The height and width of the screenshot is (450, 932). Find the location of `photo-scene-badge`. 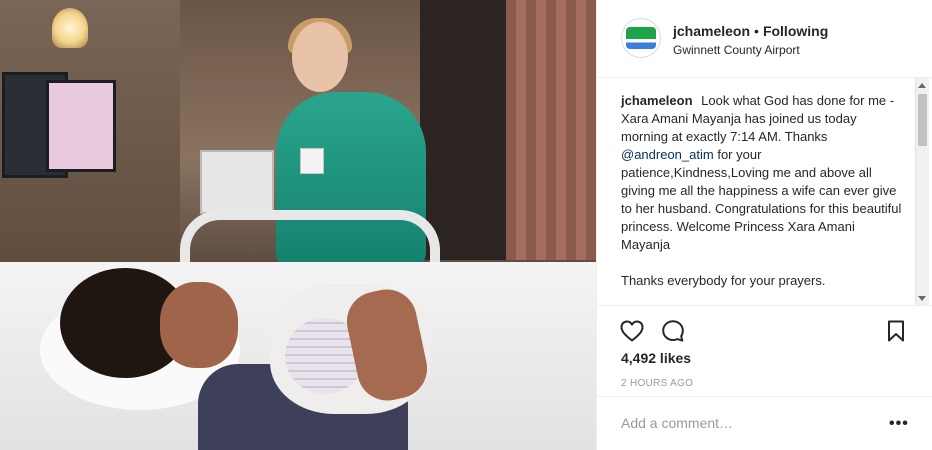

photo-scene-badge is located at coordinates (312, 161).